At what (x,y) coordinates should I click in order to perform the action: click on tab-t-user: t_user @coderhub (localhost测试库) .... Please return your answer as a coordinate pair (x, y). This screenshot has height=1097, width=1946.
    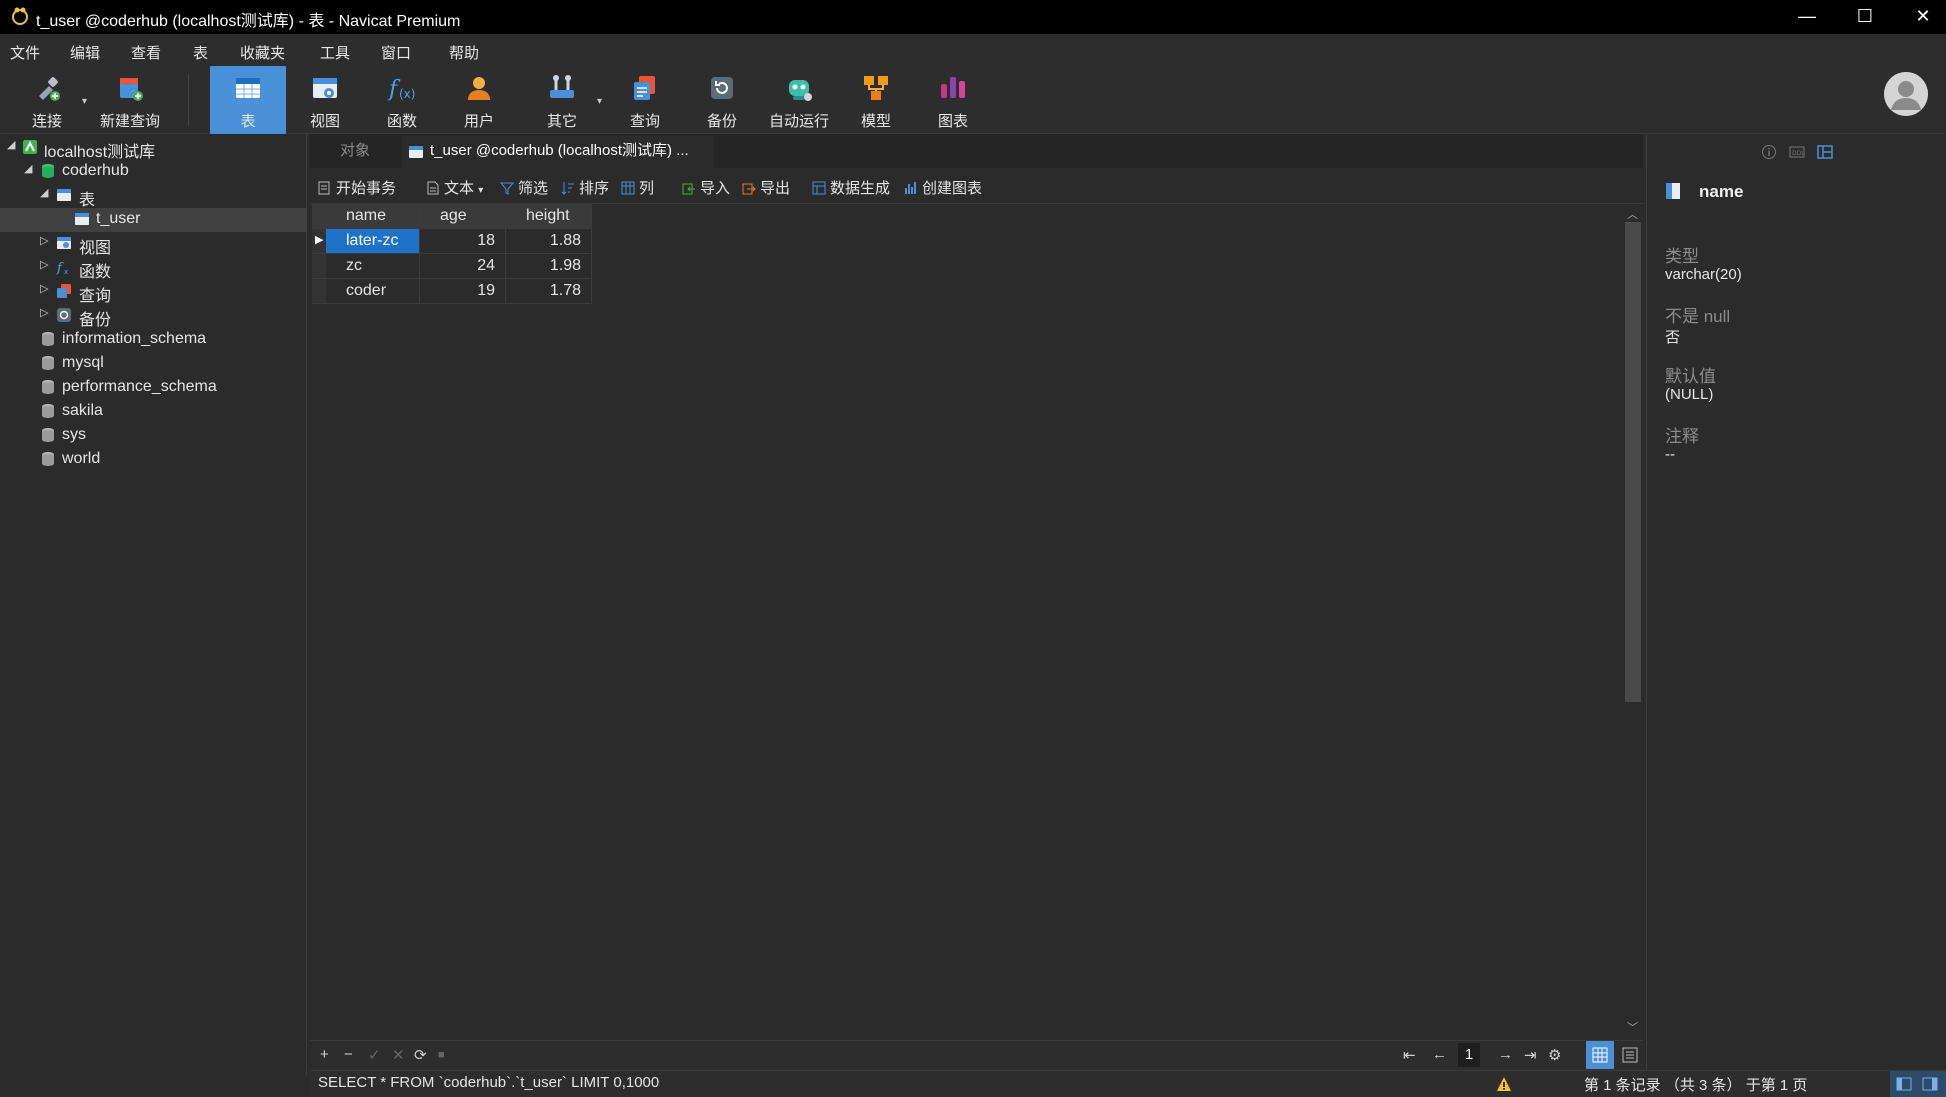
    Looking at the image, I should click on (558, 152).